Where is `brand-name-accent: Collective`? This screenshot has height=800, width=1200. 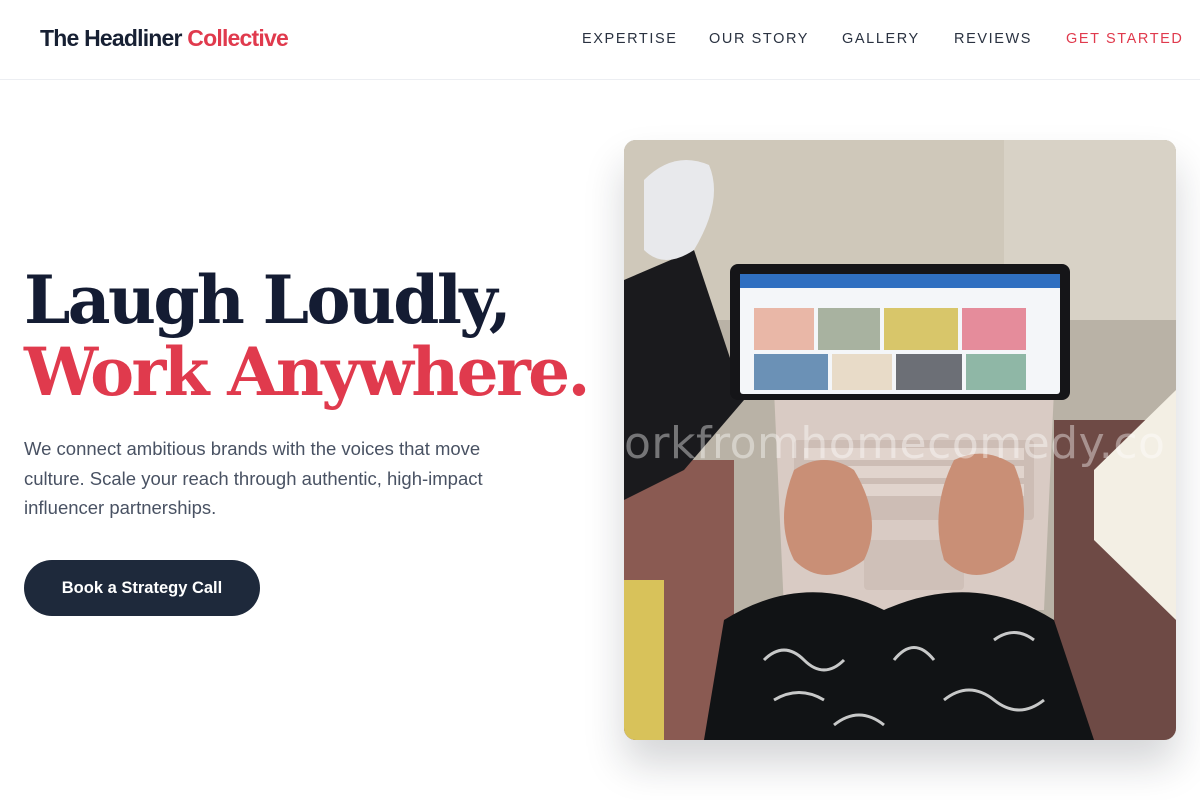
brand-name-accent: Collective is located at coordinates (237, 38).